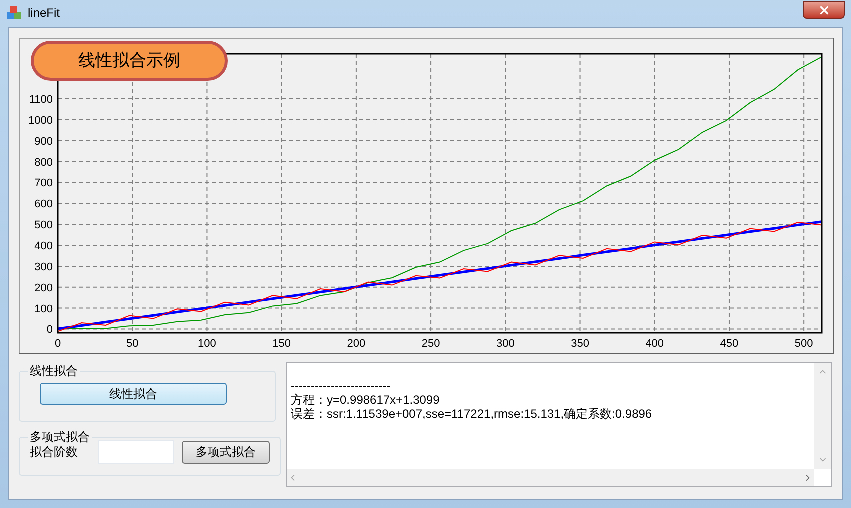  What do you see at coordinates (226, 452) in the screenshot?
I see `polynomial-fit-button: 多项式拟合` at bounding box center [226, 452].